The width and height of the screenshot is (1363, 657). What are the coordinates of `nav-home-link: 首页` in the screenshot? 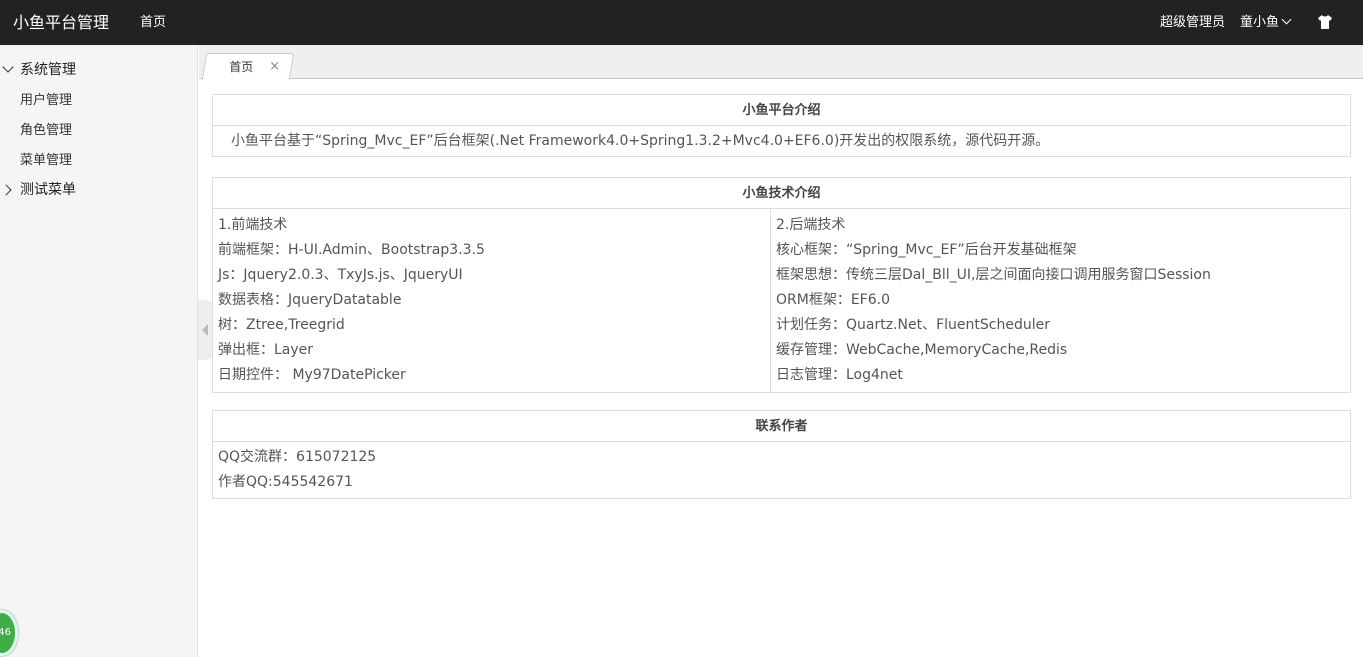 It's located at (153, 22).